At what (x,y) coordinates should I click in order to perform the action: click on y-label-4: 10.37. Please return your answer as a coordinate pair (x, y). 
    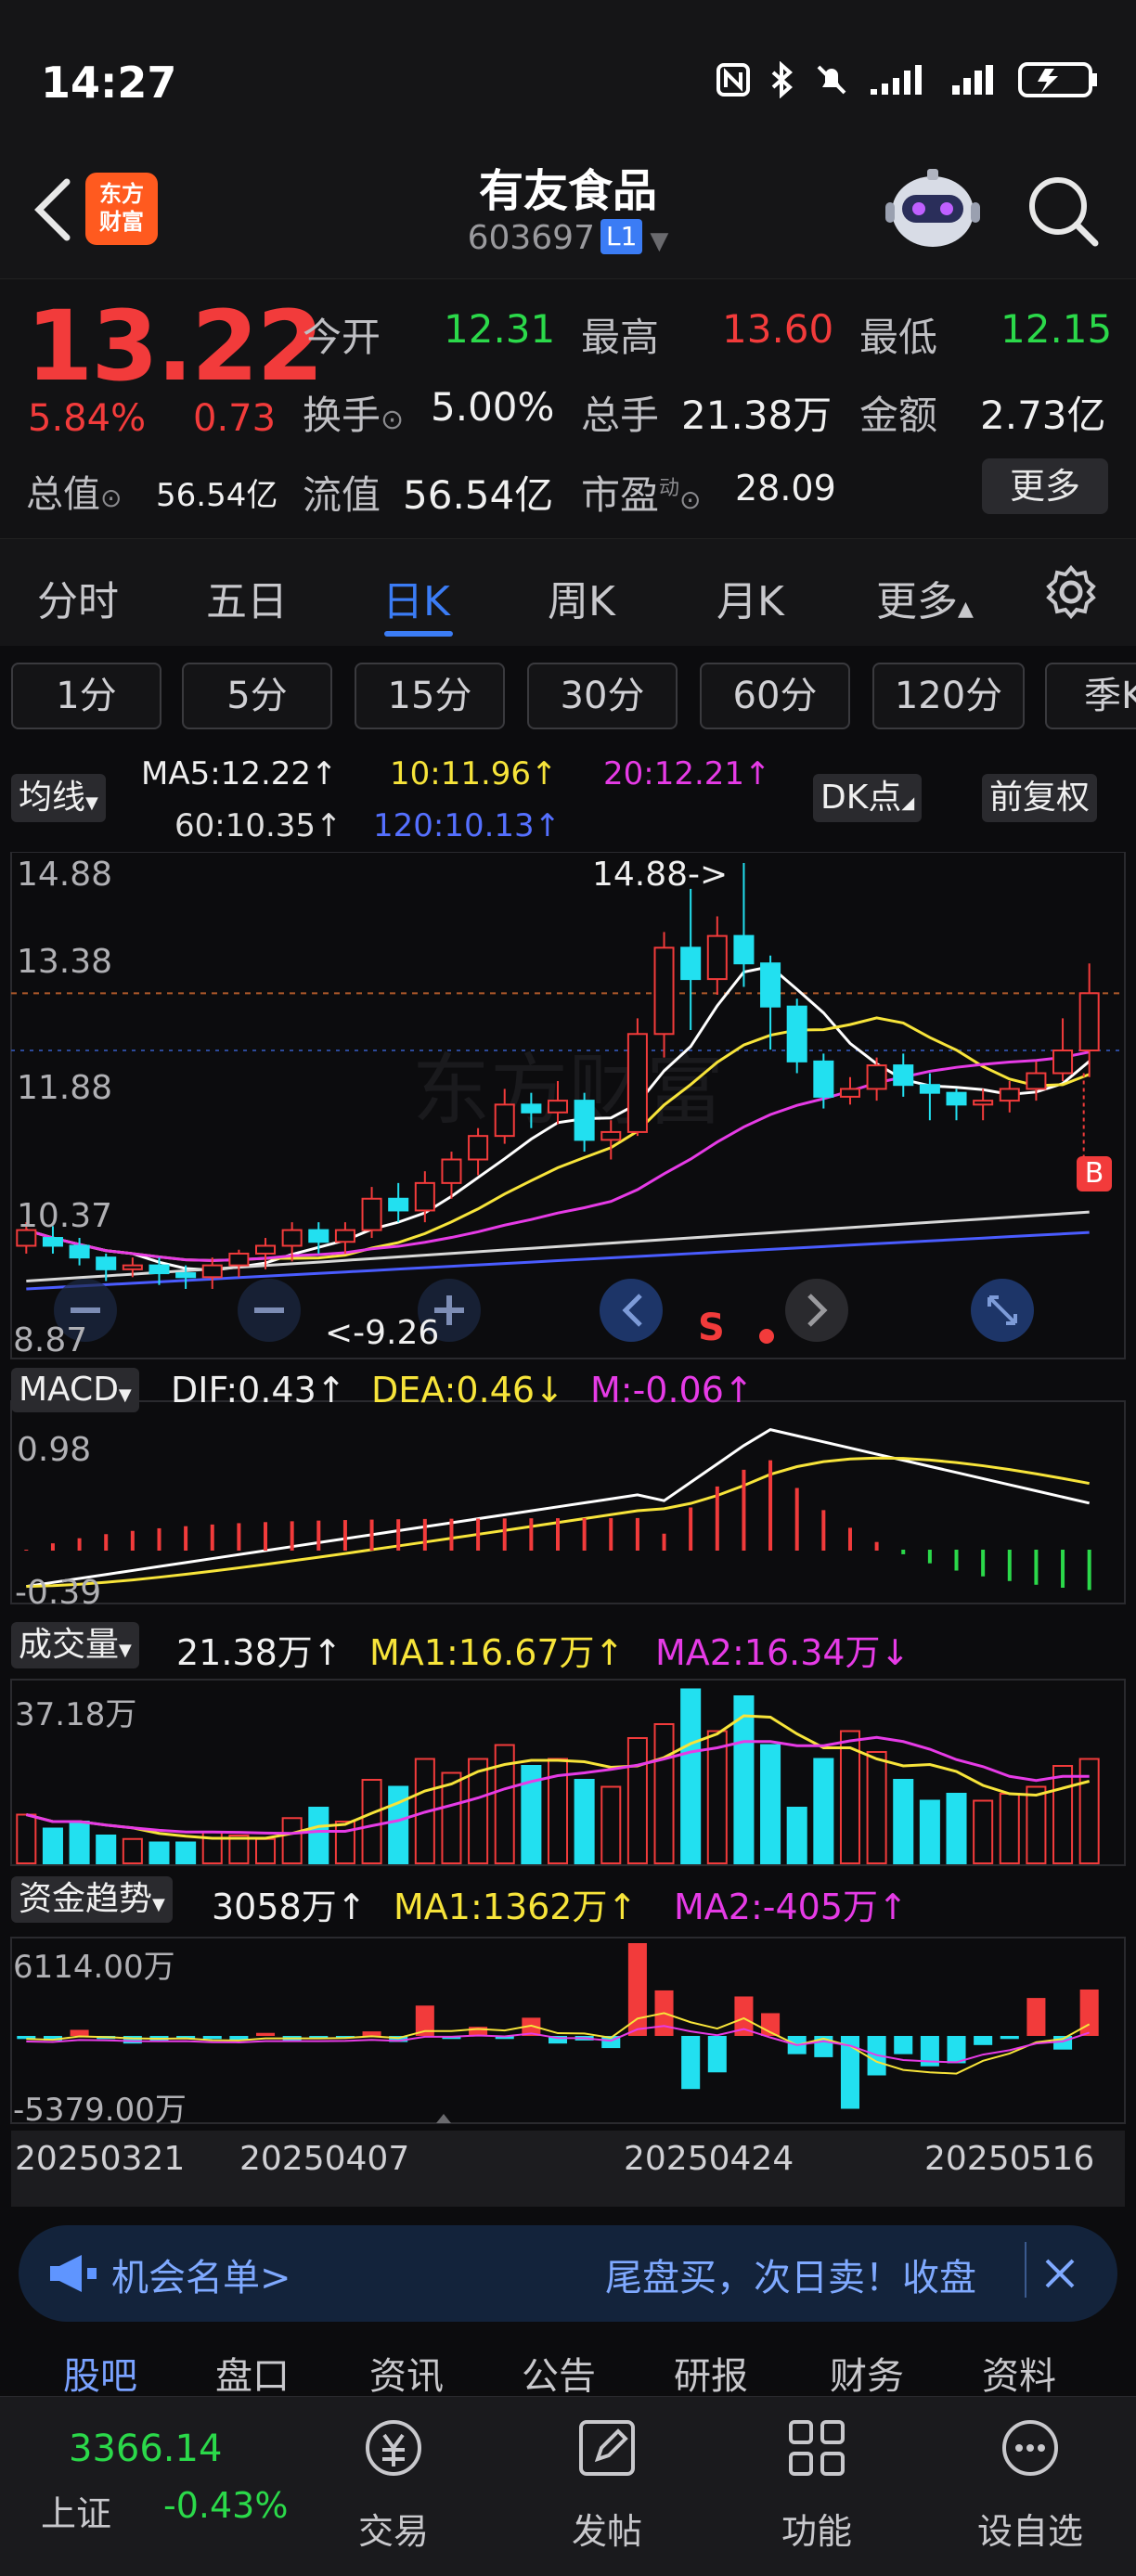
    Looking at the image, I should click on (65, 1216).